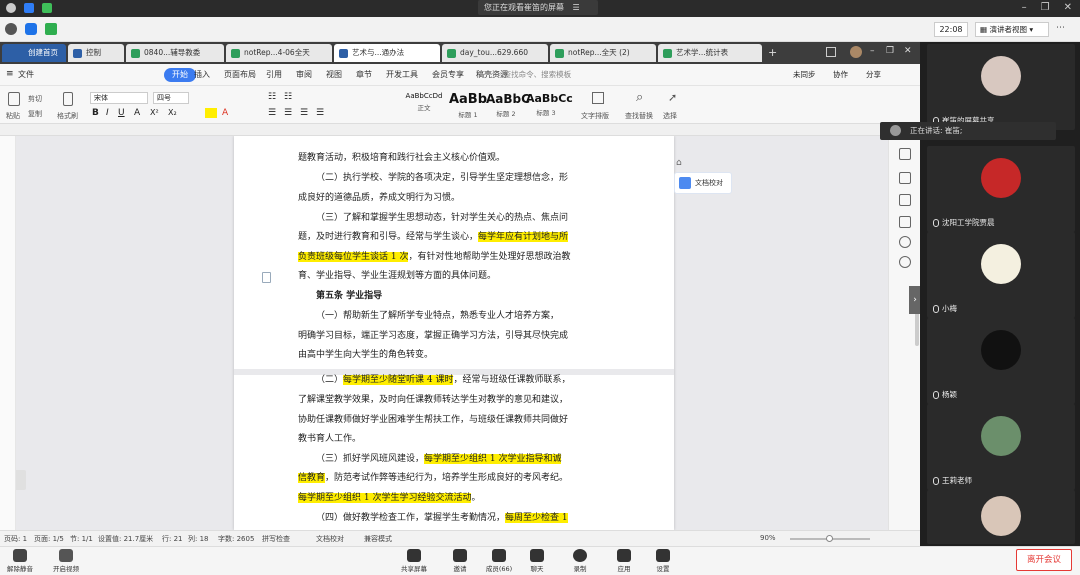 The image size is (1080, 575). I want to click on style-option: AaBbC 标题 2, so click(508, 106).